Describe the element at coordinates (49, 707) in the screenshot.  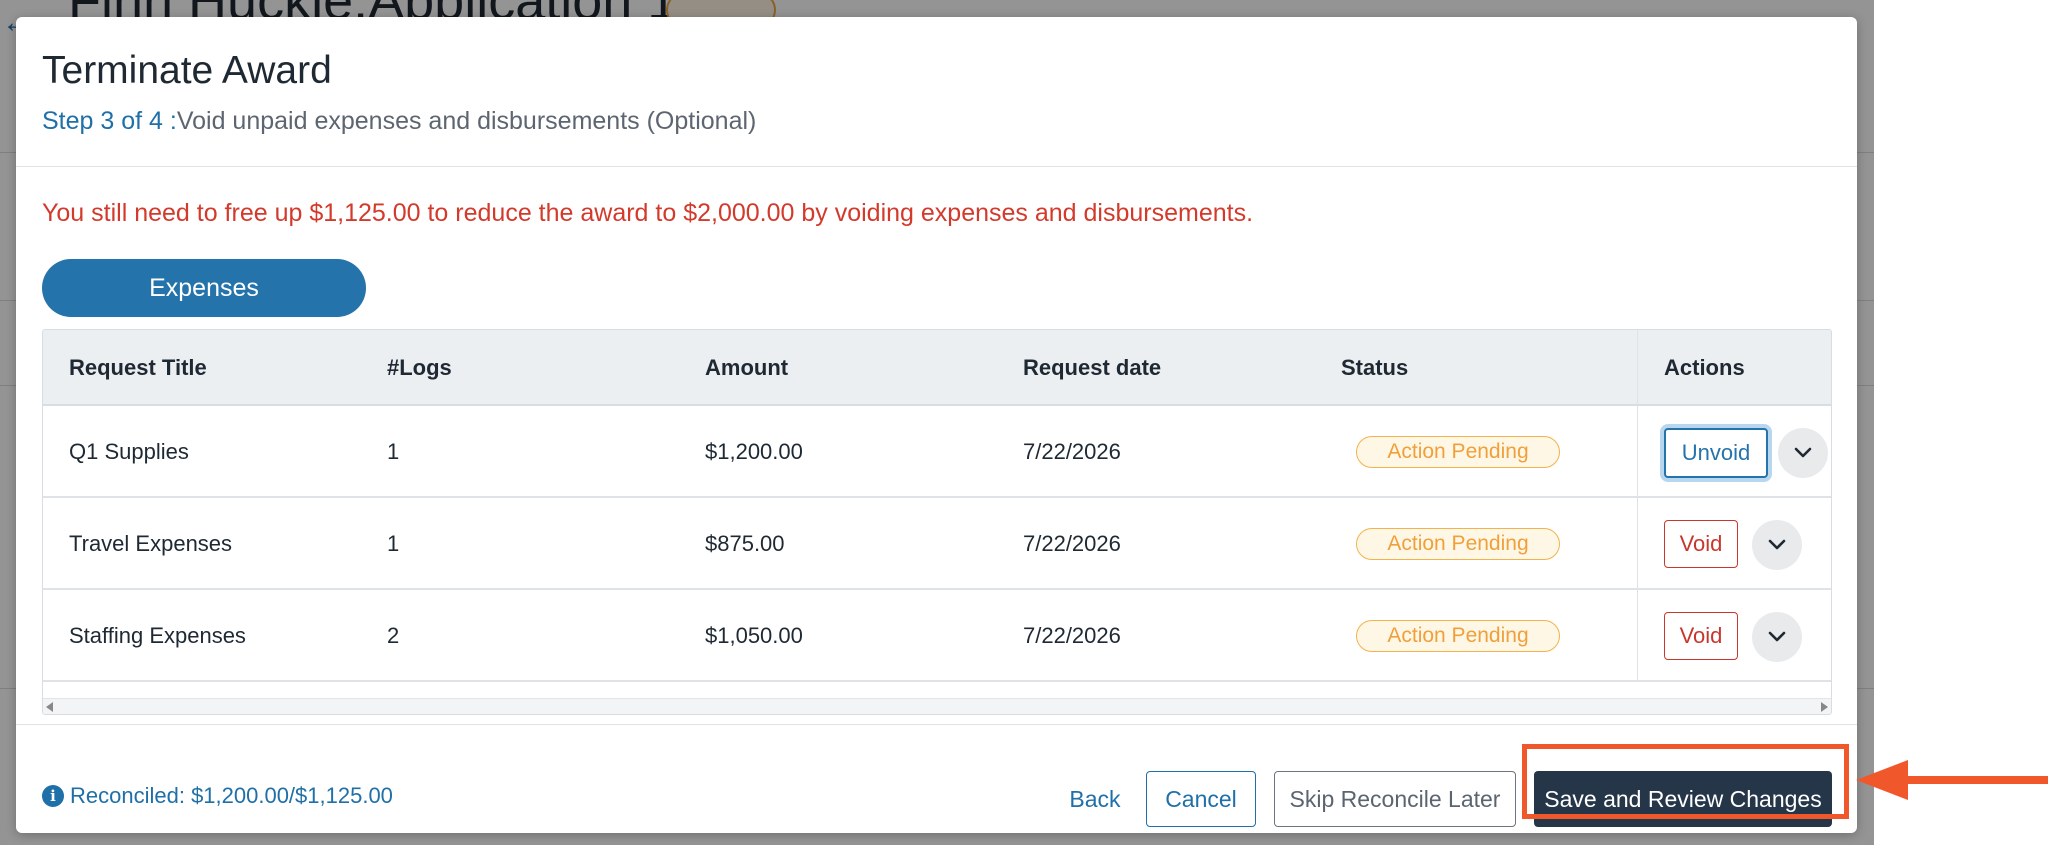
I see `scroll-left-icon` at that location.